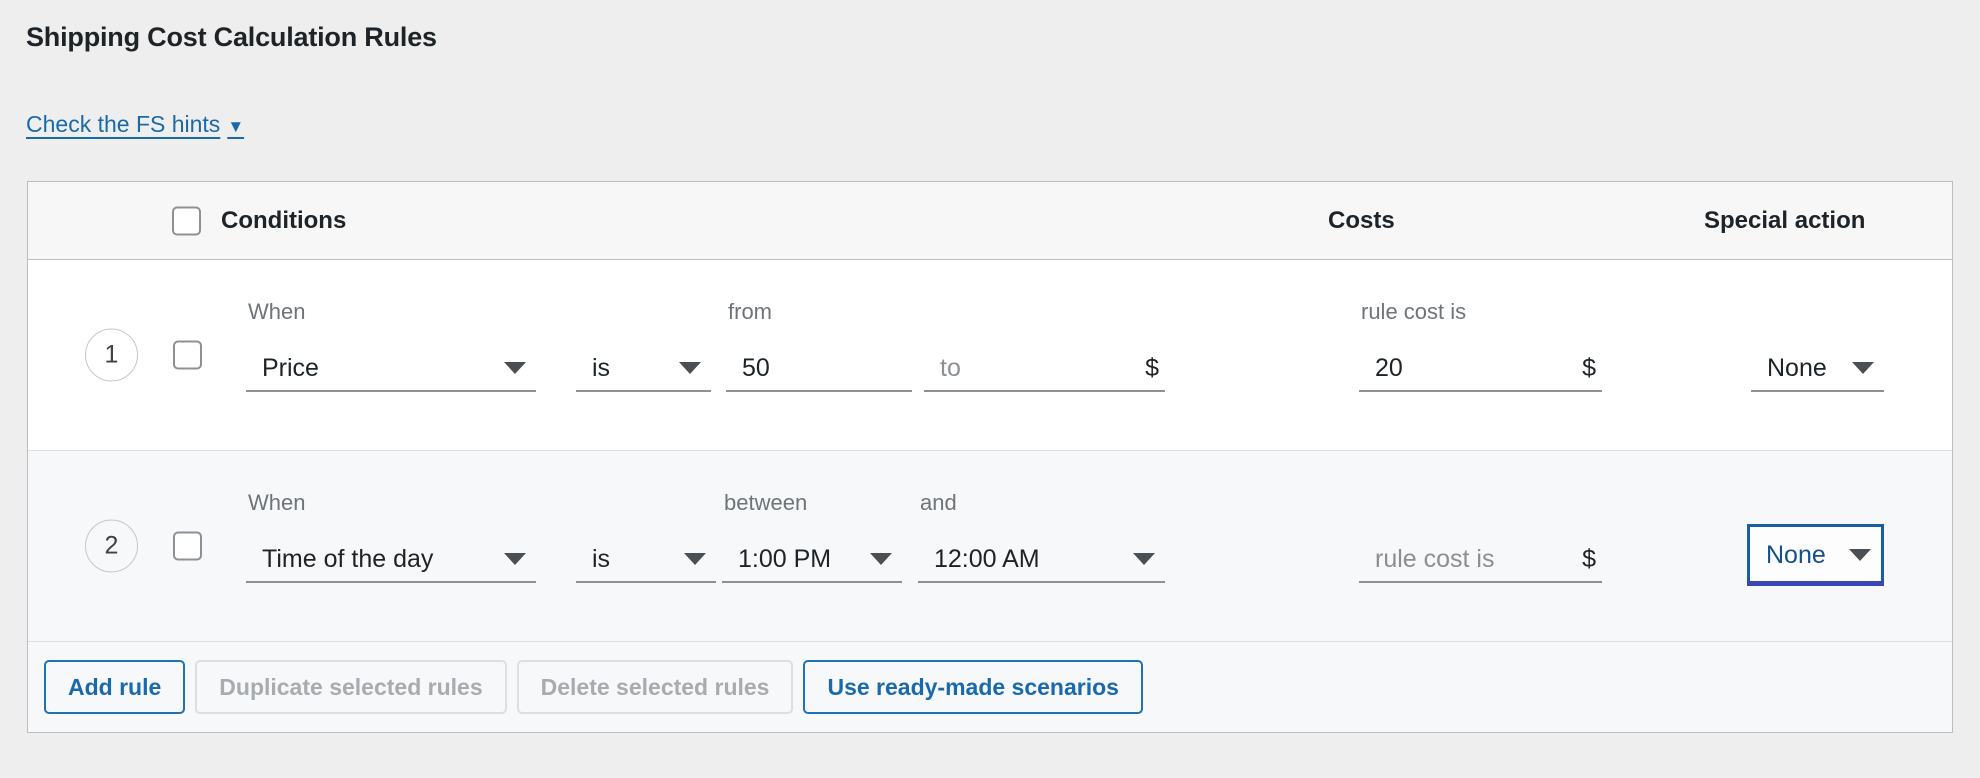  I want to click on column-header-special-action: Special action, so click(1785, 220).